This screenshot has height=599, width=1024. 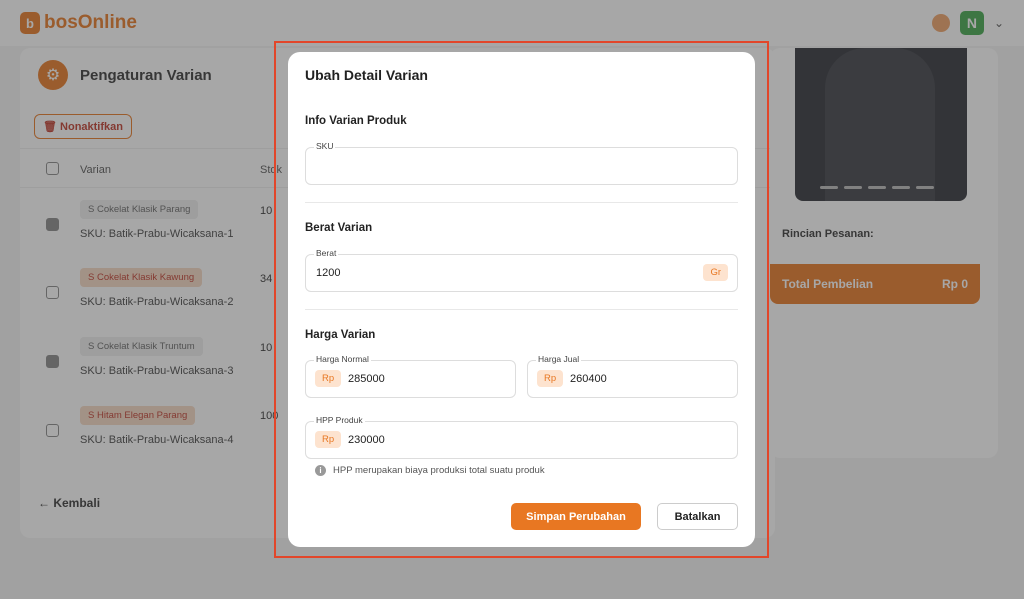 What do you see at coordinates (410, 376) in the screenshot?
I see `normal-price-field: Harga Normal Rp 285000` at bounding box center [410, 376].